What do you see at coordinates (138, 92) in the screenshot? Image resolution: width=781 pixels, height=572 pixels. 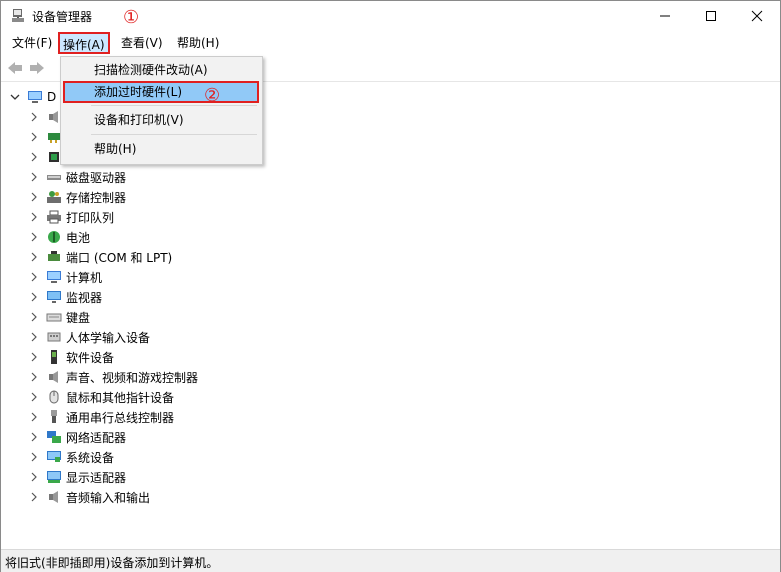 I see `menu-item-label: 添加过时硬件(L)` at bounding box center [138, 92].